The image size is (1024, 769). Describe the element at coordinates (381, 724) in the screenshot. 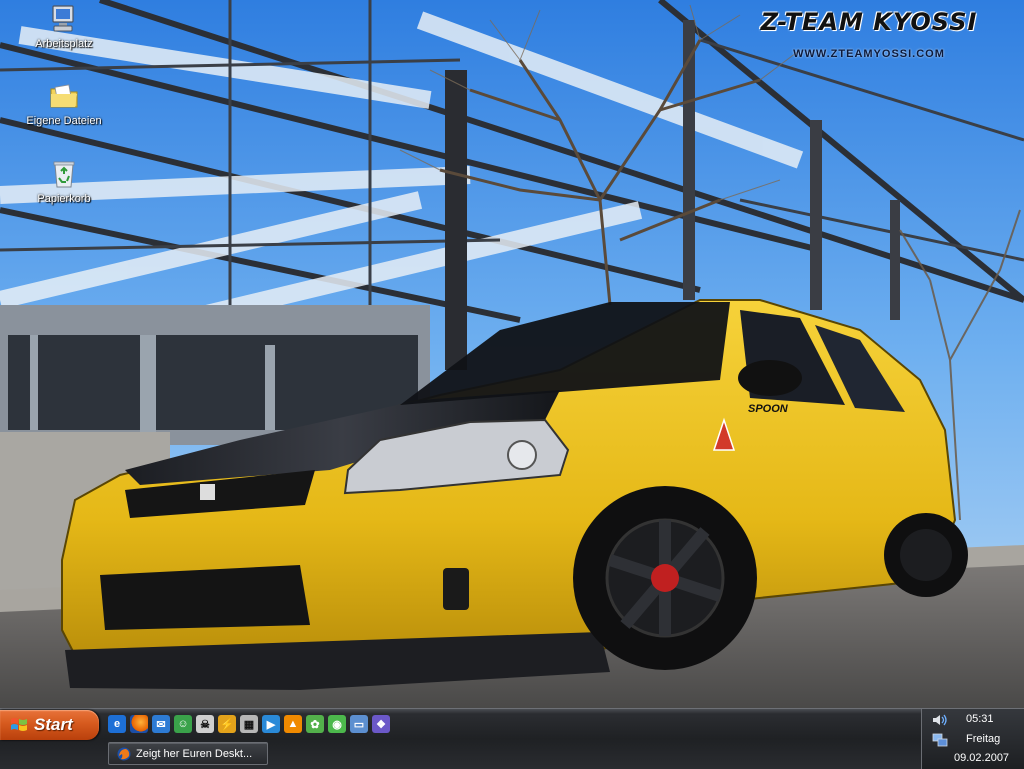

I see `switch-windows-icon: ❖` at that location.